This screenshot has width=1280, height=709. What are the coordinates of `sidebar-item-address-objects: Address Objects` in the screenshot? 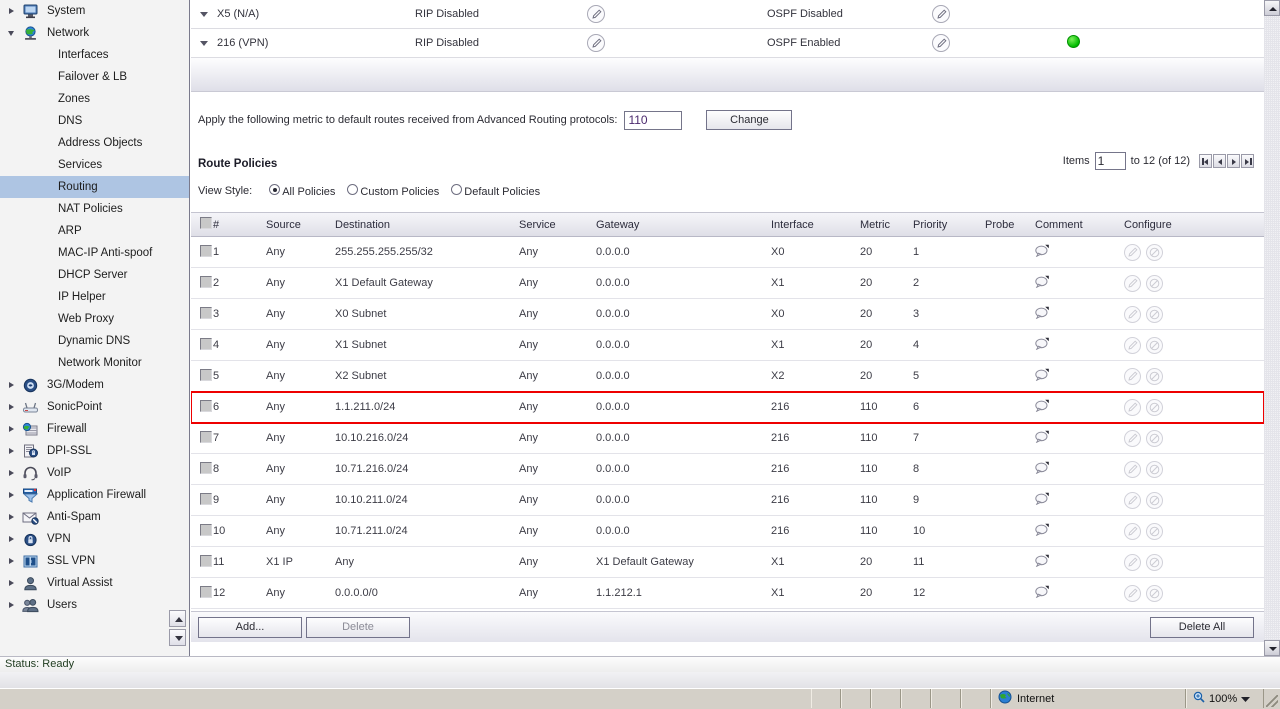 It's located at (94, 143).